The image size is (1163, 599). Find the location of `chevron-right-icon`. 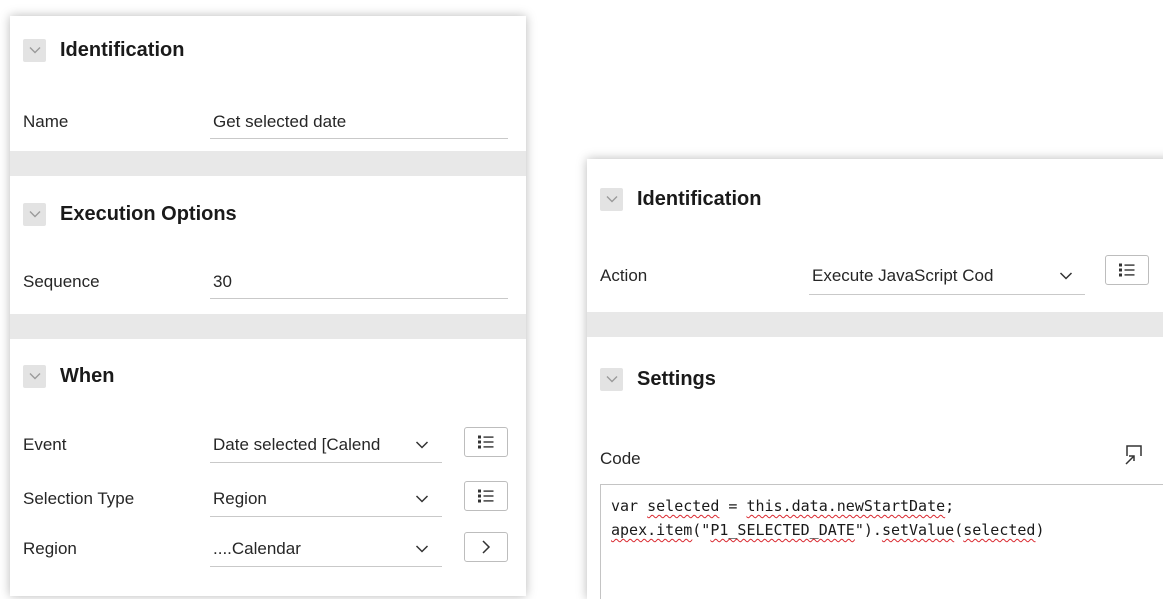

chevron-right-icon is located at coordinates (486, 547).